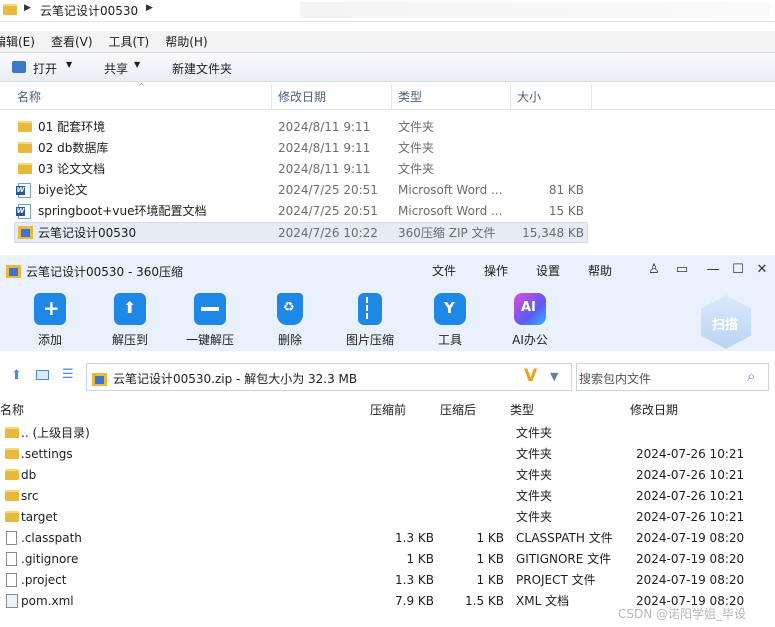  I want to click on column-size: 大小, so click(529, 97).